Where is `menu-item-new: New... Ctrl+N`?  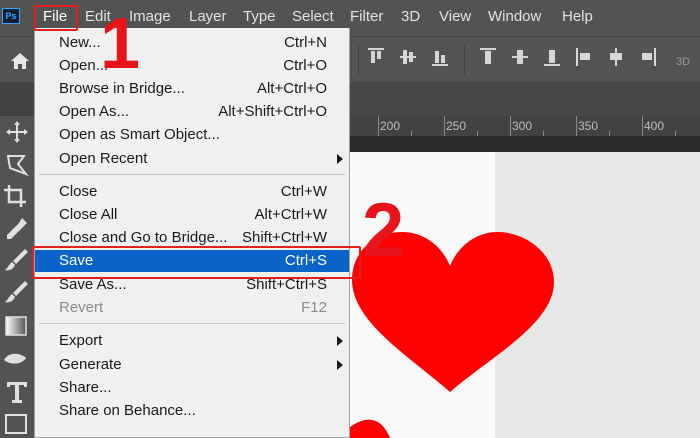
menu-item-new: New... Ctrl+N is located at coordinates (192, 43).